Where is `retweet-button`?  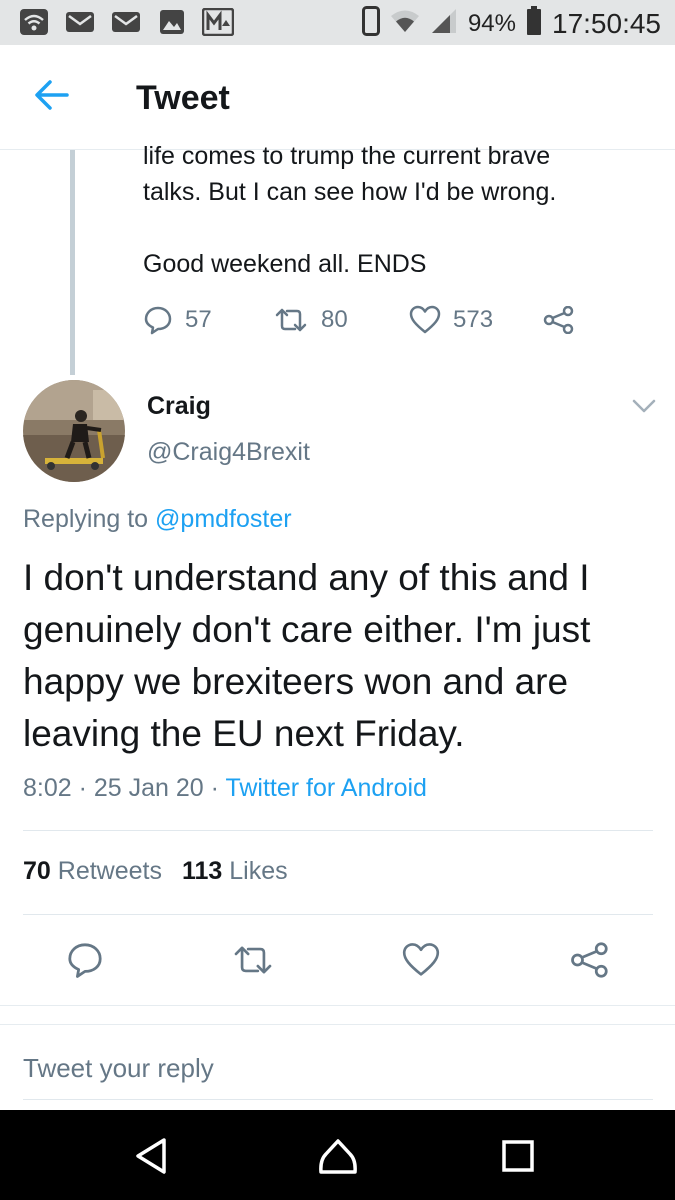 retweet-button is located at coordinates (253, 960).